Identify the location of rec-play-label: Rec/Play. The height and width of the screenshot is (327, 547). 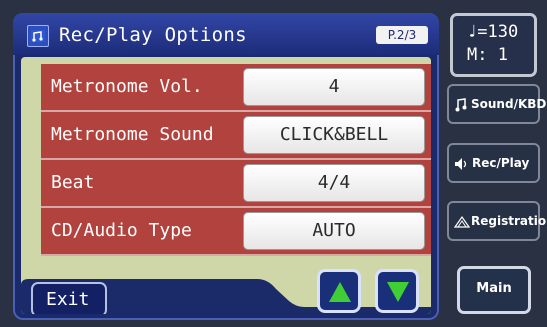
(501, 163).